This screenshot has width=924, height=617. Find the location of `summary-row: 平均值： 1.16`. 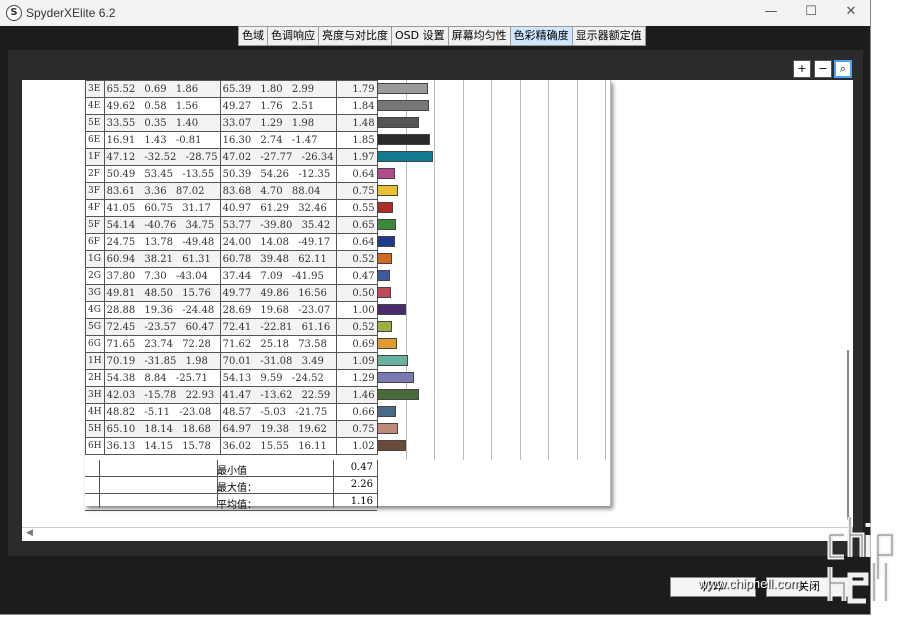

summary-row: 平均值： 1.16 is located at coordinates (231, 502).